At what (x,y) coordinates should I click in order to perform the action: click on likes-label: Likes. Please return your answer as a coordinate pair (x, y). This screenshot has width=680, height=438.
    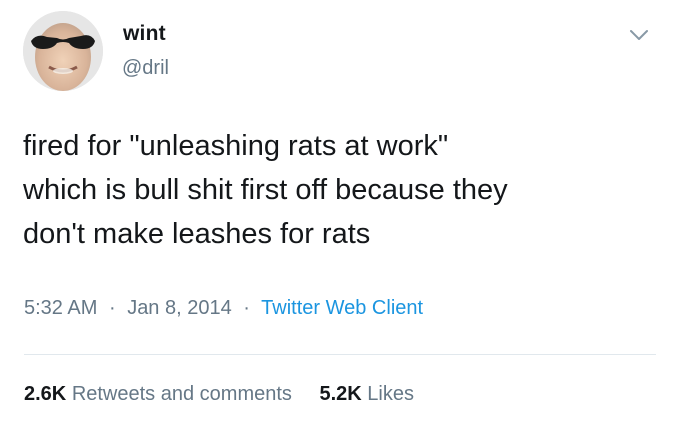
    Looking at the image, I should click on (390, 394).